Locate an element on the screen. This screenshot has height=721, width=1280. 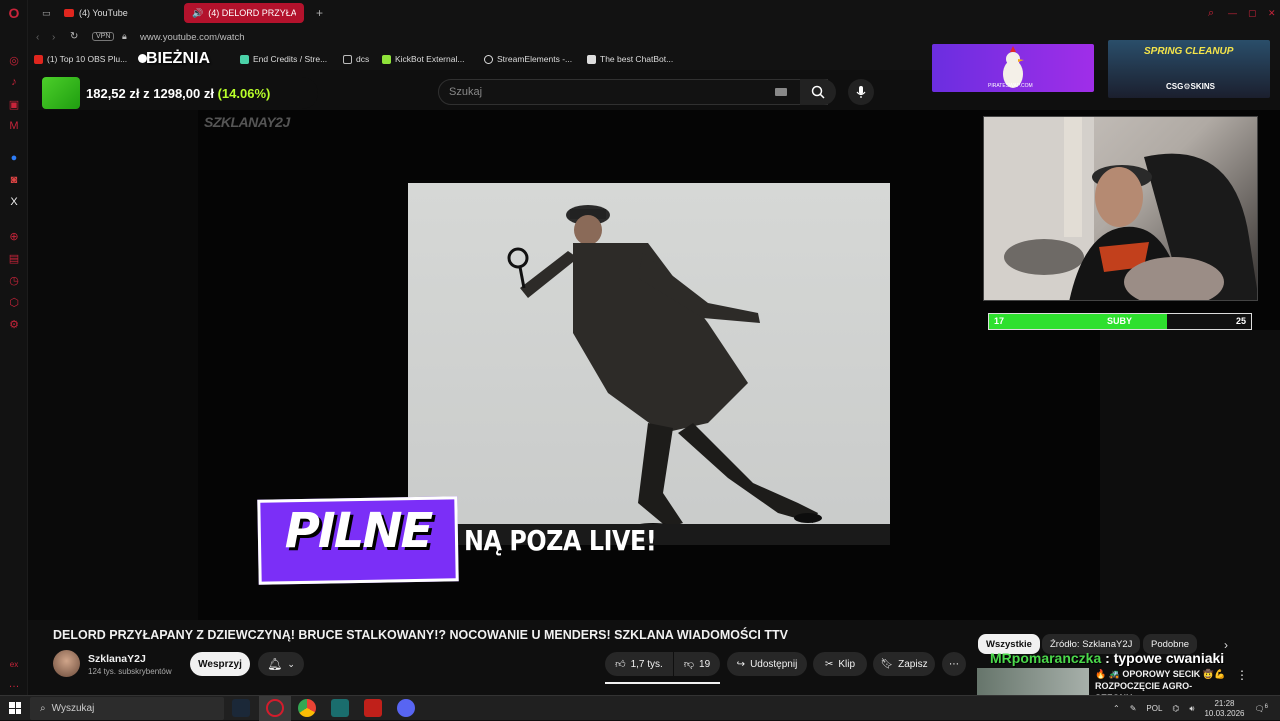
webcam-overlay is located at coordinates (1120, 208).